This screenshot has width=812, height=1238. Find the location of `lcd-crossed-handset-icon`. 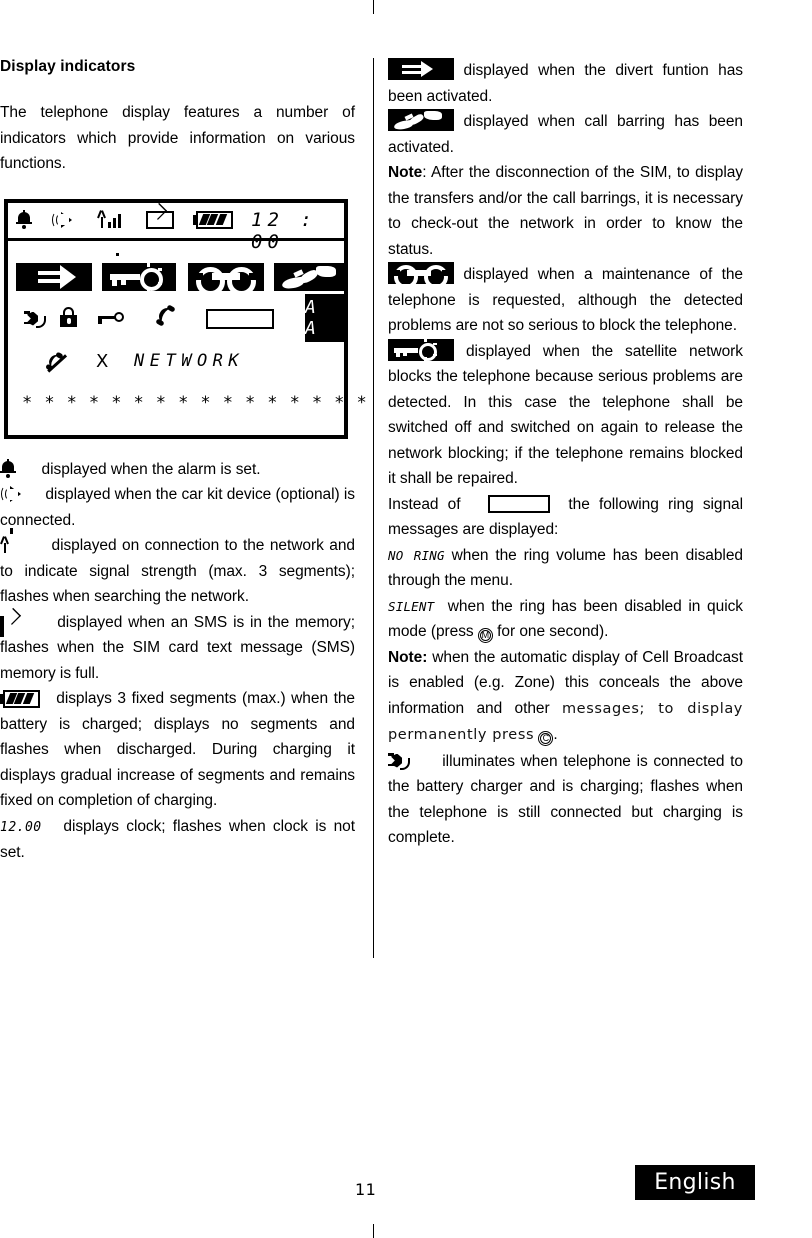

lcd-crossed-handset-icon is located at coordinates (56, 362).